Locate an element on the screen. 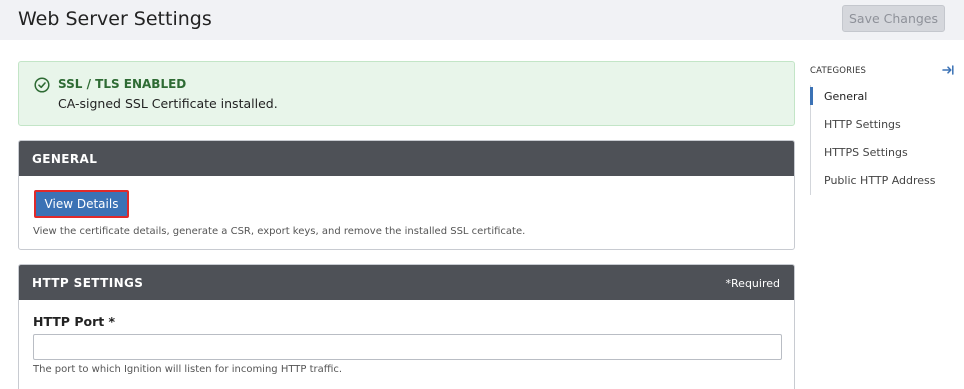  http-port-label: HTTP Port * is located at coordinates (74, 321).